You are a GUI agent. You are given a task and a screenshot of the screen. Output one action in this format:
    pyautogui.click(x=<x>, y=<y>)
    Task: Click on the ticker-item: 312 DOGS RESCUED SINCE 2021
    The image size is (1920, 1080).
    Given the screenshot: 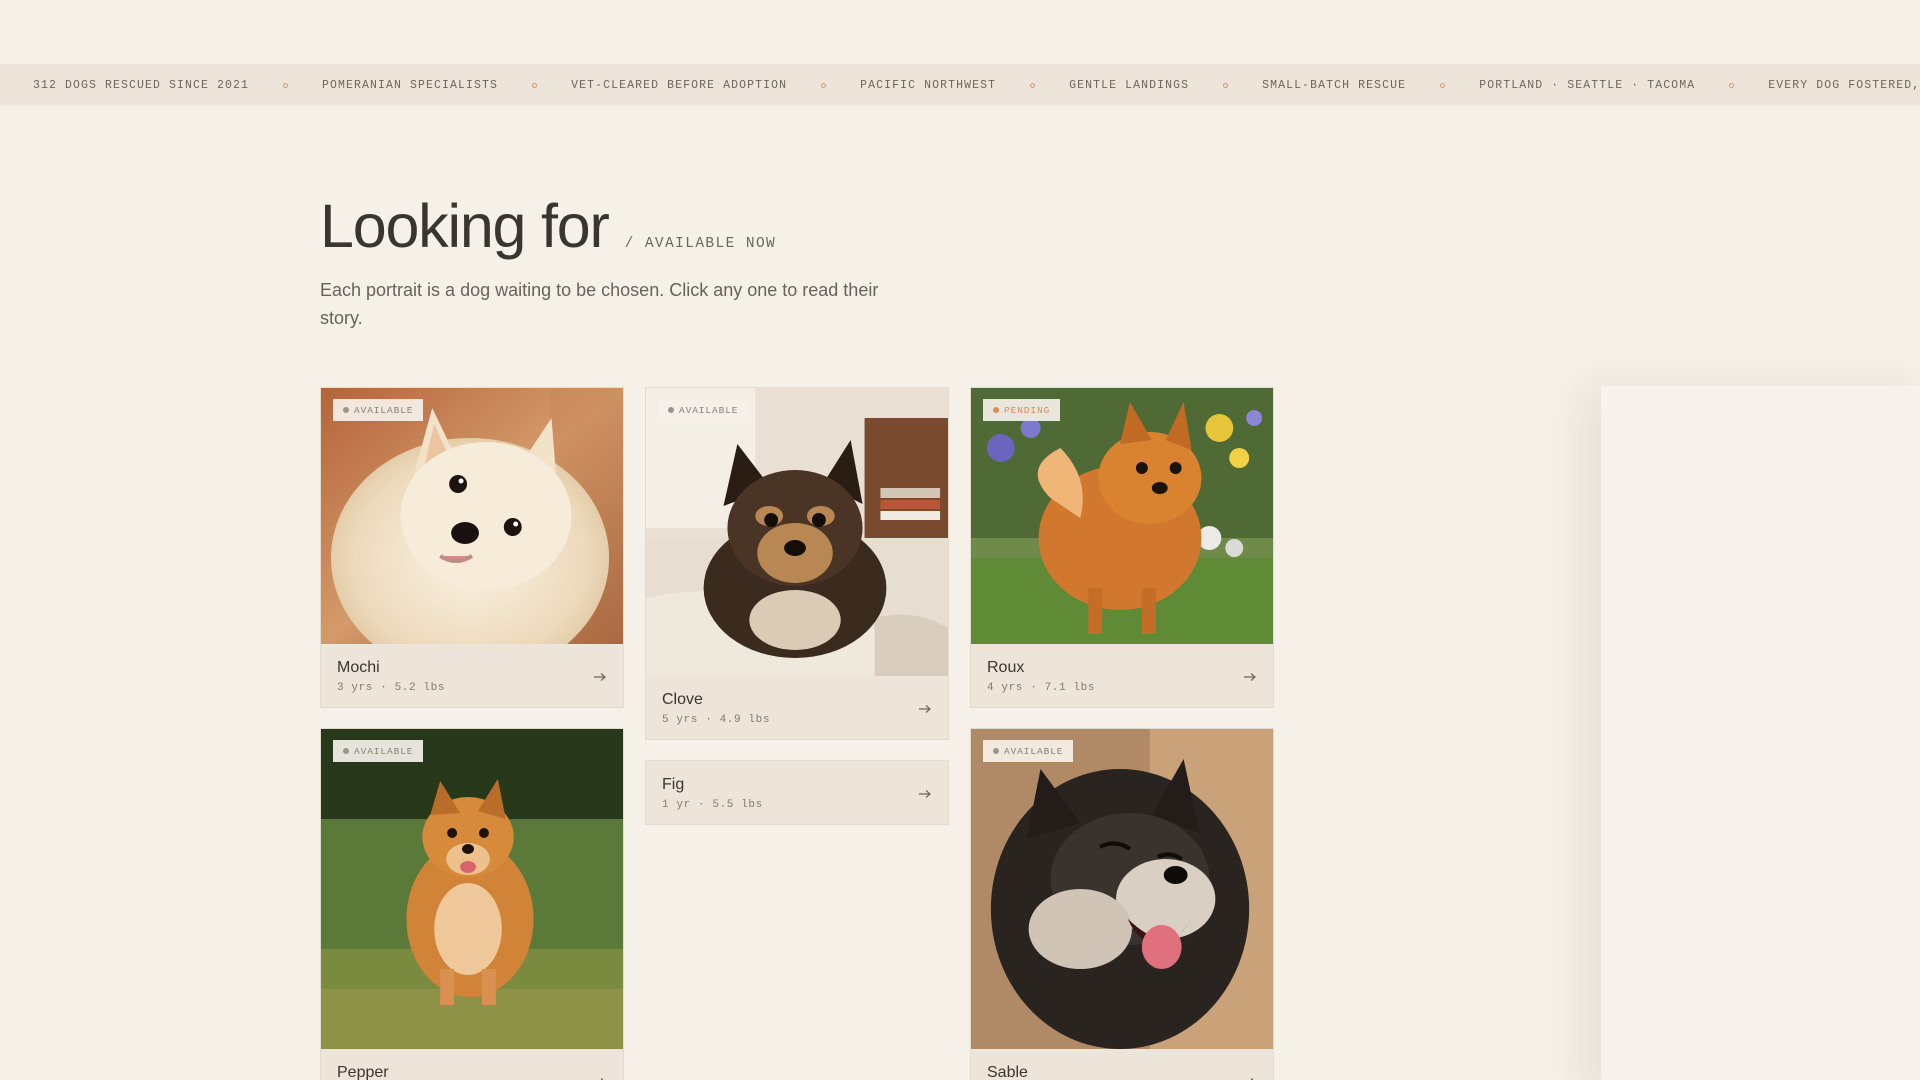 What is the action you would take?
    pyautogui.click(x=141, y=85)
    